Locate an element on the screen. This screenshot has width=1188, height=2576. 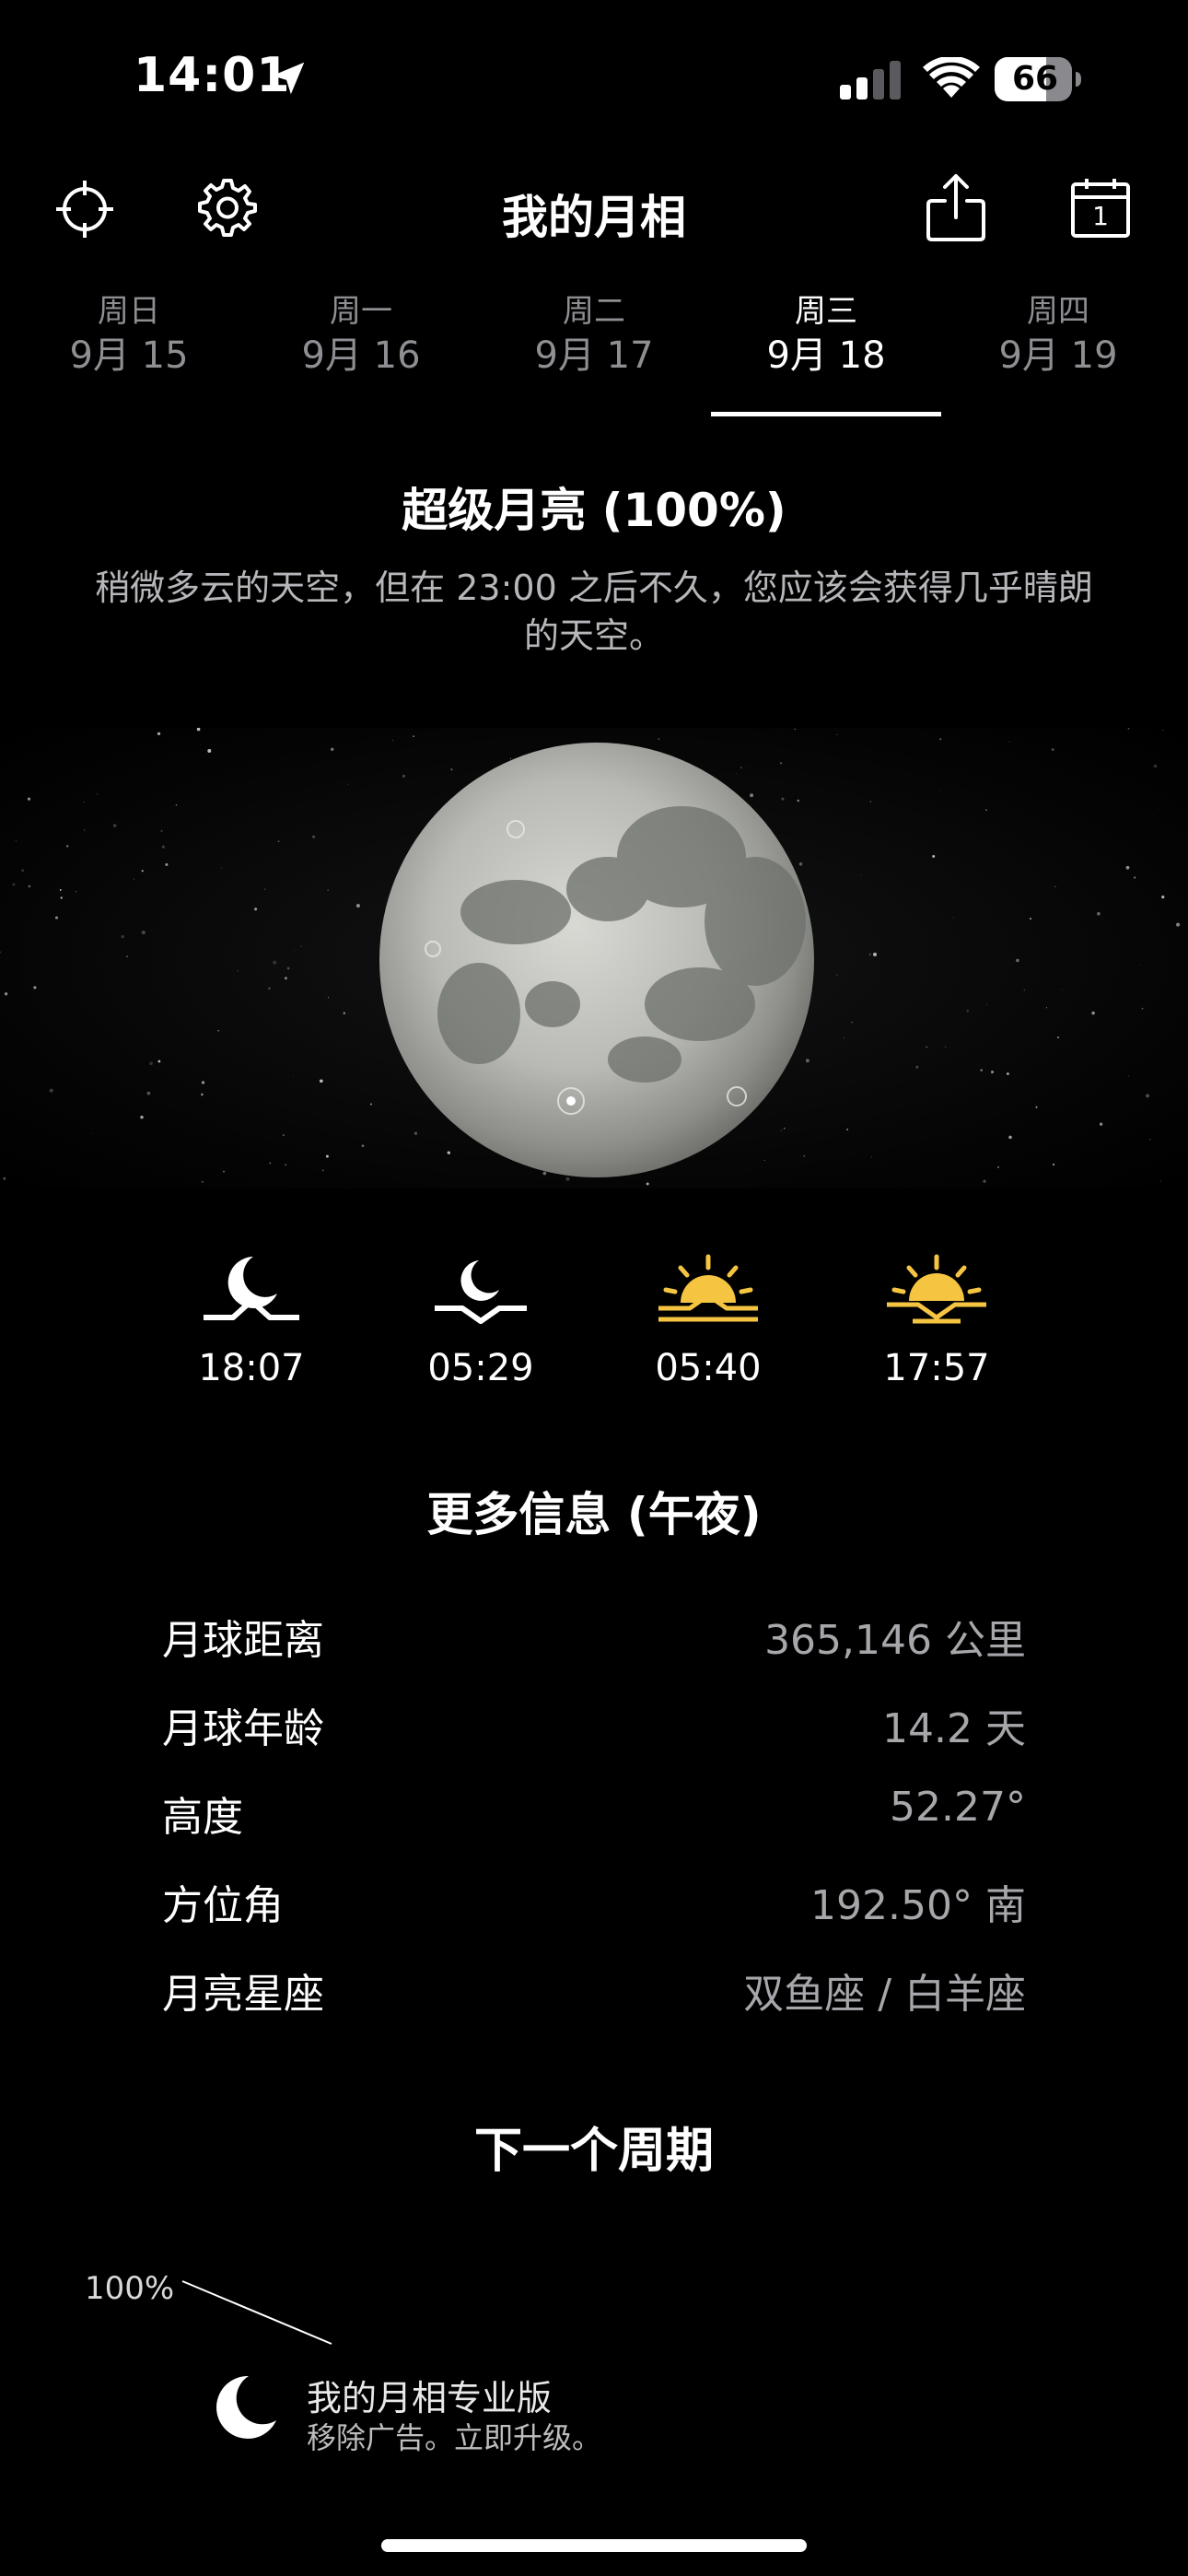
moonrise-icon is located at coordinates (251, 1288).